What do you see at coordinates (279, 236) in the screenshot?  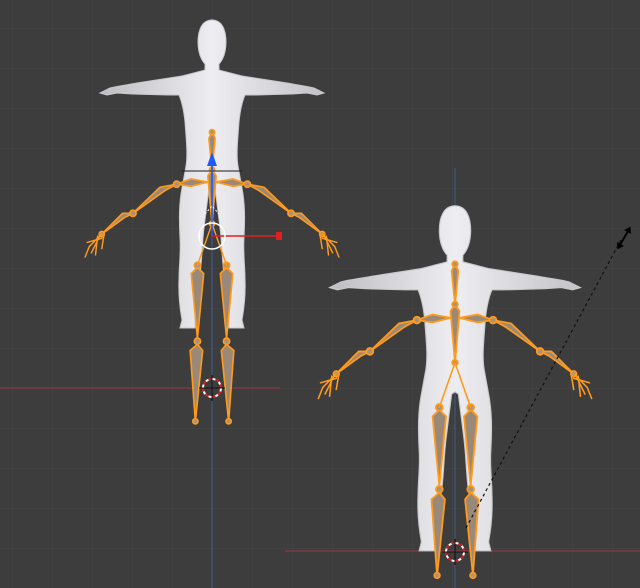 I see `gizmo-x-handle-icon` at bounding box center [279, 236].